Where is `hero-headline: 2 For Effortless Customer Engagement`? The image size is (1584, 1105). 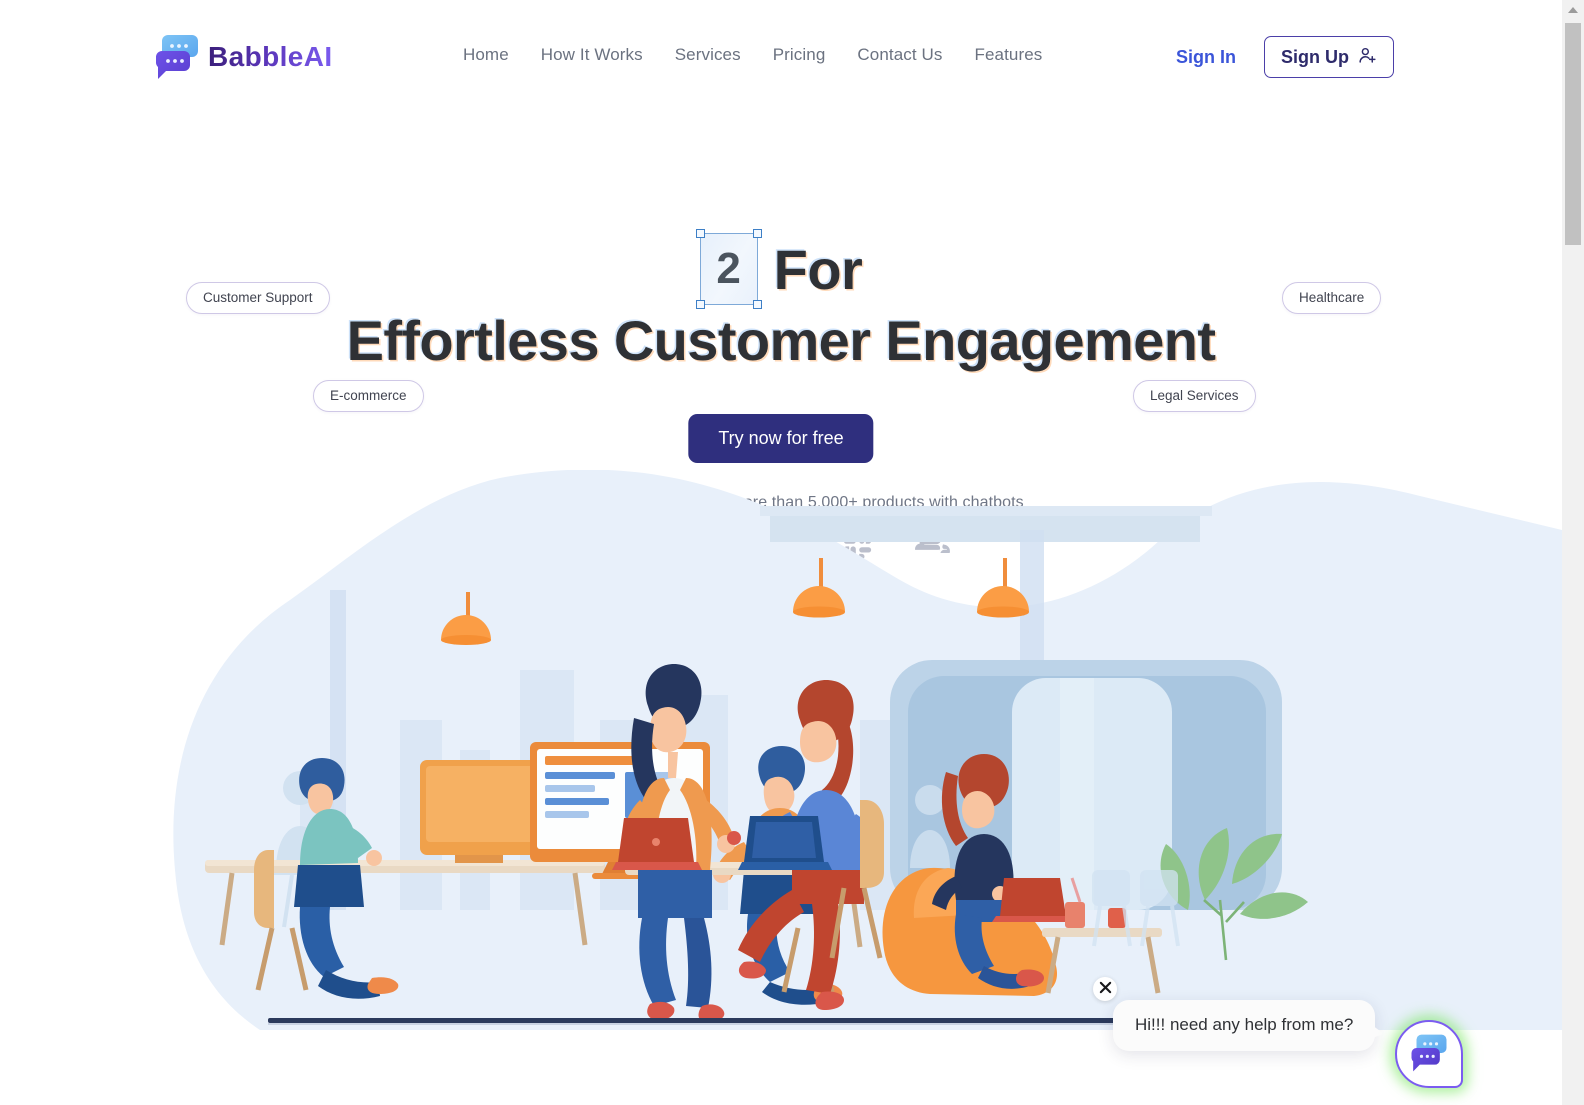
hero-headline: 2 For Effortless Customer Engagement is located at coordinates (781, 301).